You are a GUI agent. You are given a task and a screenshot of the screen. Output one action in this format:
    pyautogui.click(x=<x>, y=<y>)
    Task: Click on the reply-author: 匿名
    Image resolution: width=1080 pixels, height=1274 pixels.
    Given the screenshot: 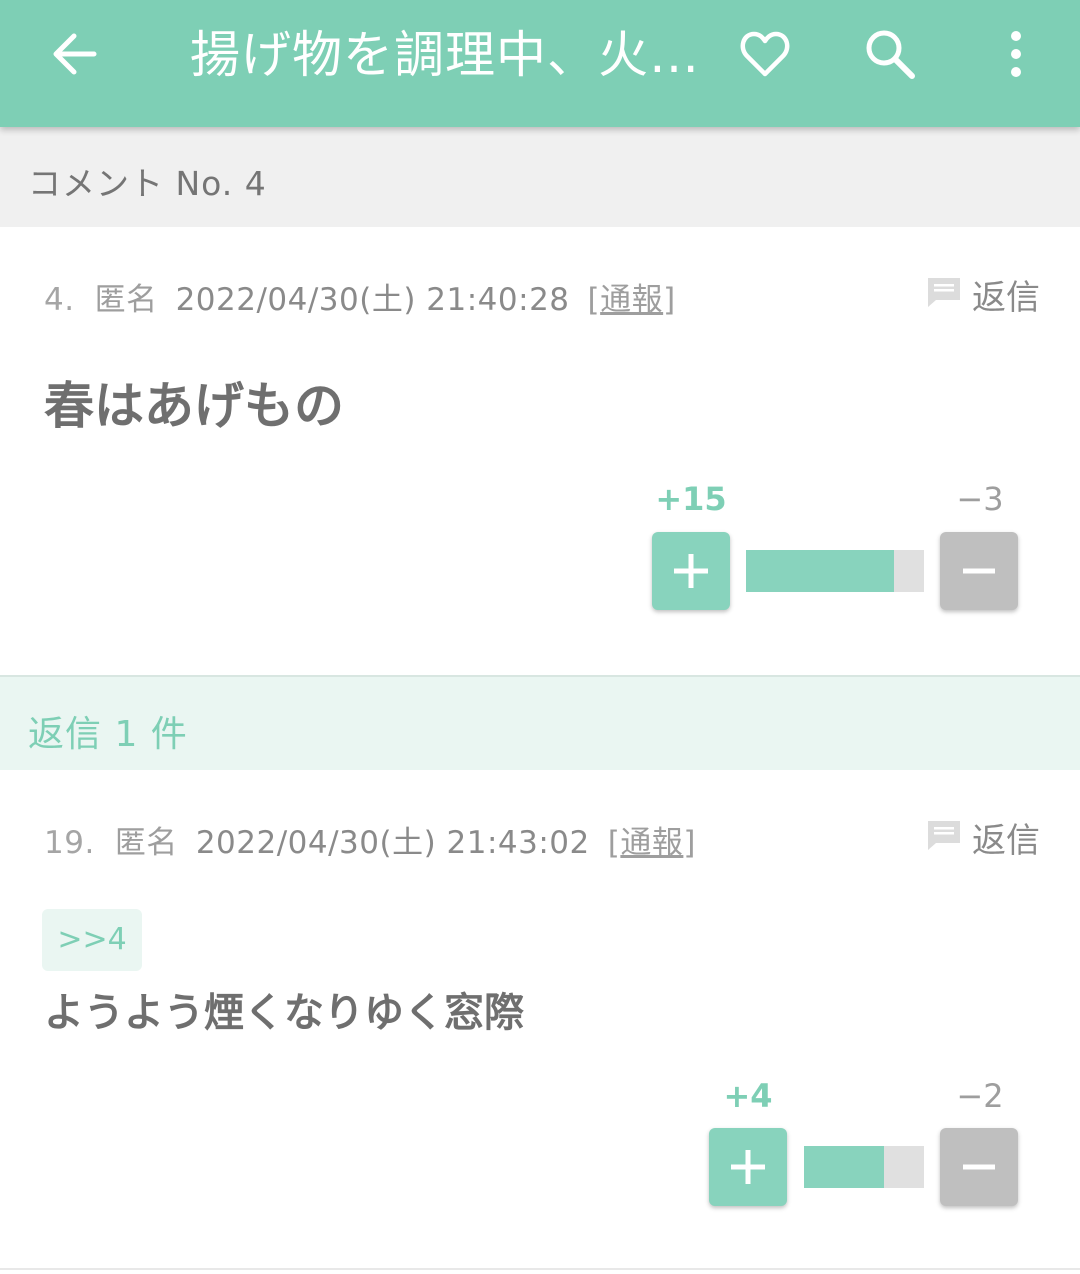 What is the action you would take?
    pyautogui.click(x=146, y=843)
    